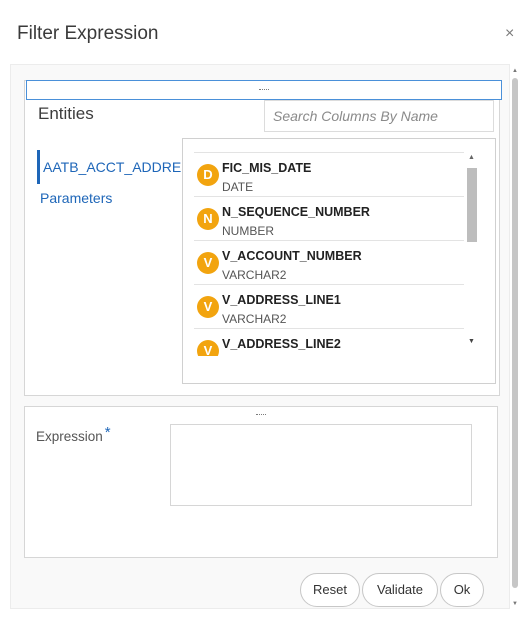 The image size is (518, 619). Describe the element at coordinates (267, 168) in the screenshot. I see `column-name: FIC_MIS_DATE` at that location.